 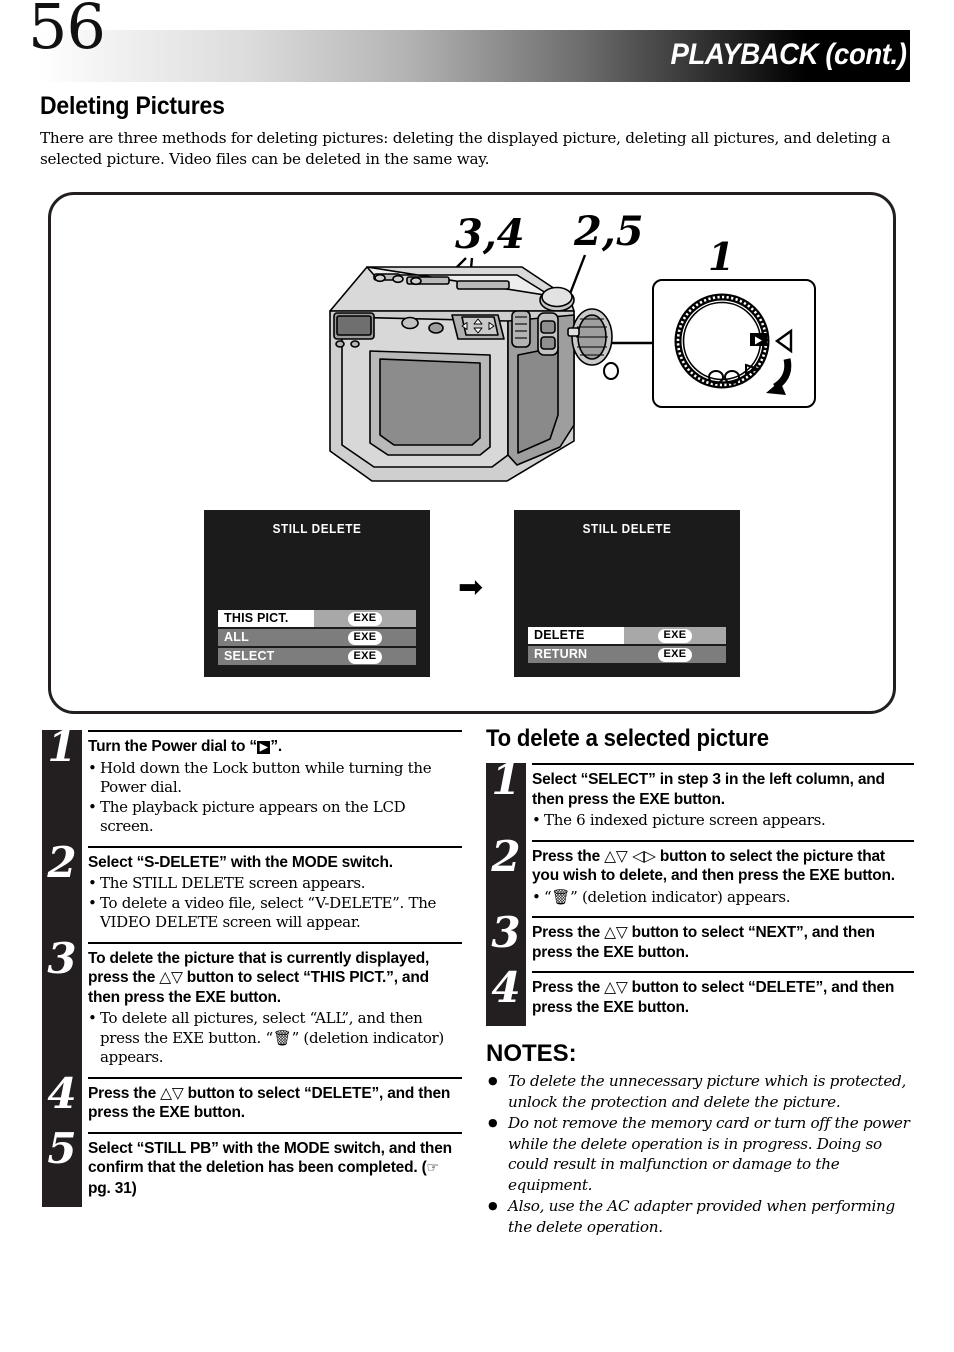 I want to click on step-bullets: “🗑” (deletion indicator) appears., so click(x=723, y=898).